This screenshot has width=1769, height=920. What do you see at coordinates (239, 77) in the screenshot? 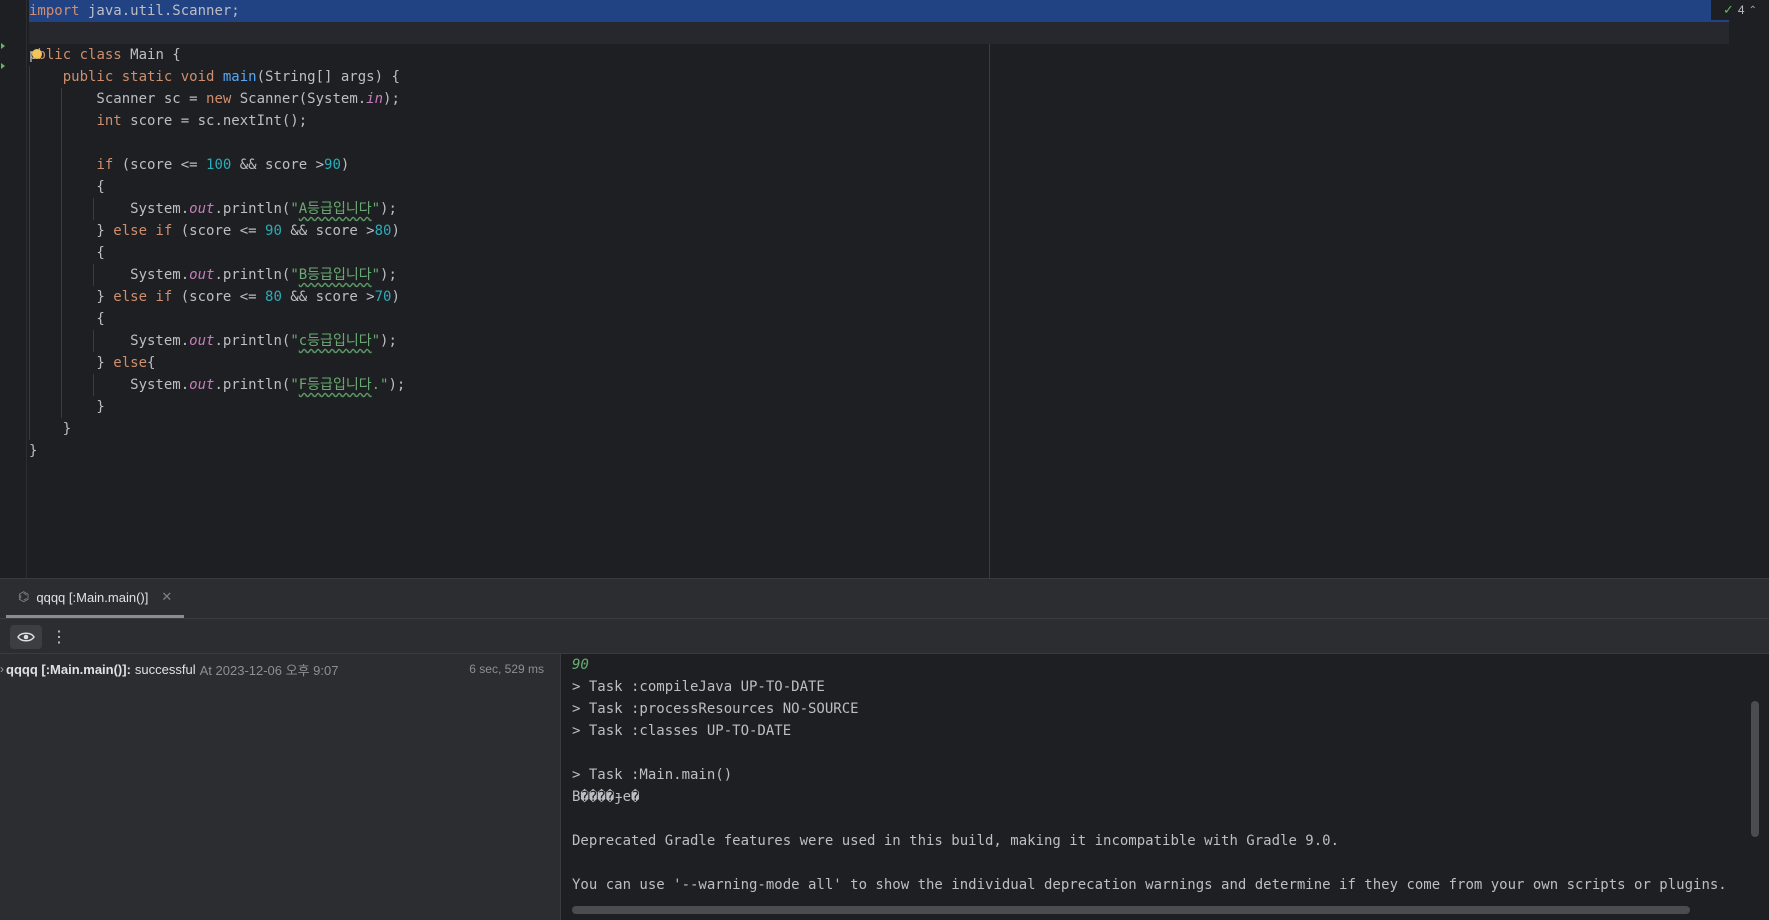
I see `code-token: main` at bounding box center [239, 77].